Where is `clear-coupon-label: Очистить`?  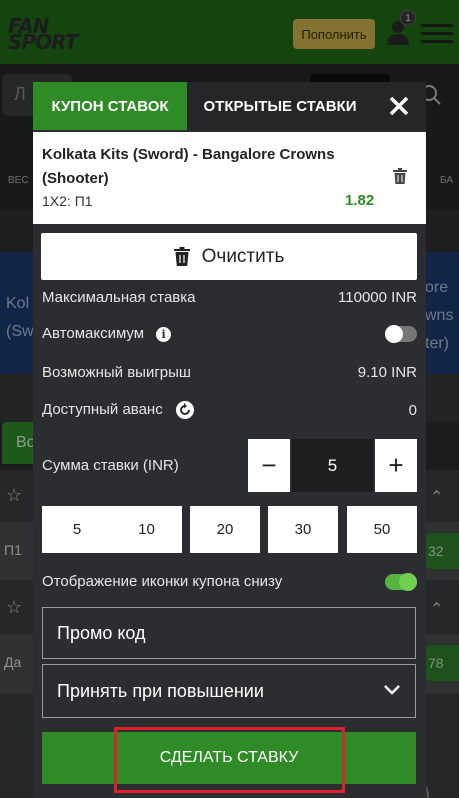 clear-coupon-label: Очистить is located at coordinates (243, 256).